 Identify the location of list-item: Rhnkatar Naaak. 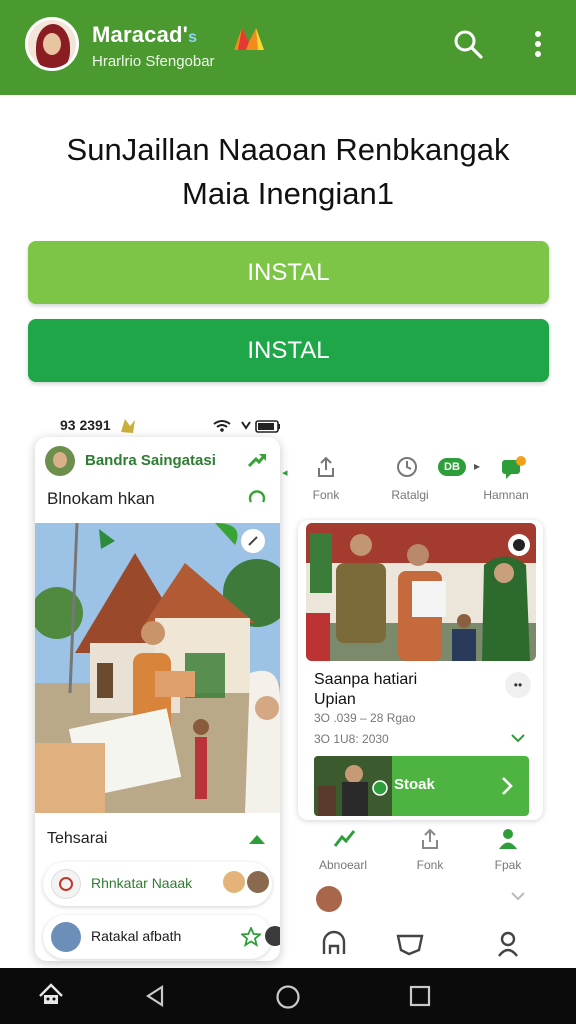
(157, 884).